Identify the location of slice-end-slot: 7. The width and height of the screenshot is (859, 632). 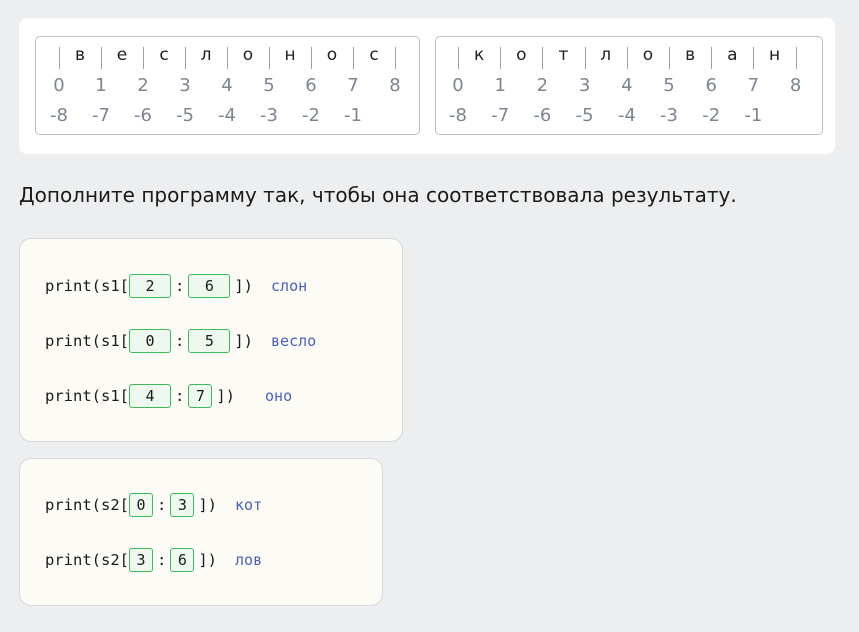
(200, 396).